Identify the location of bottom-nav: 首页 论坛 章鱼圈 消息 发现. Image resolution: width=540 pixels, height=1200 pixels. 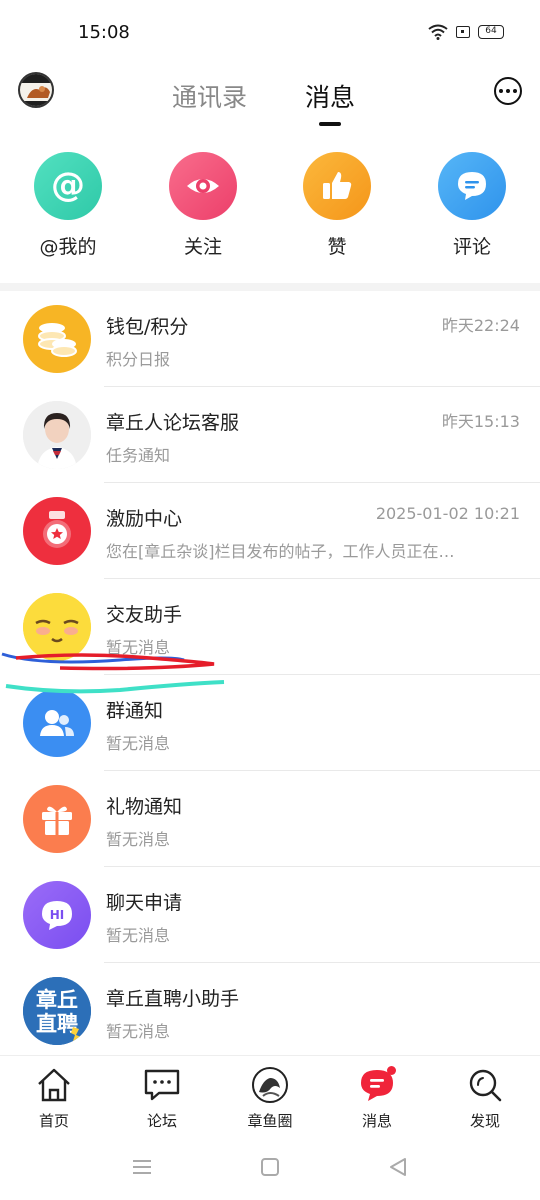
(270, 1095).